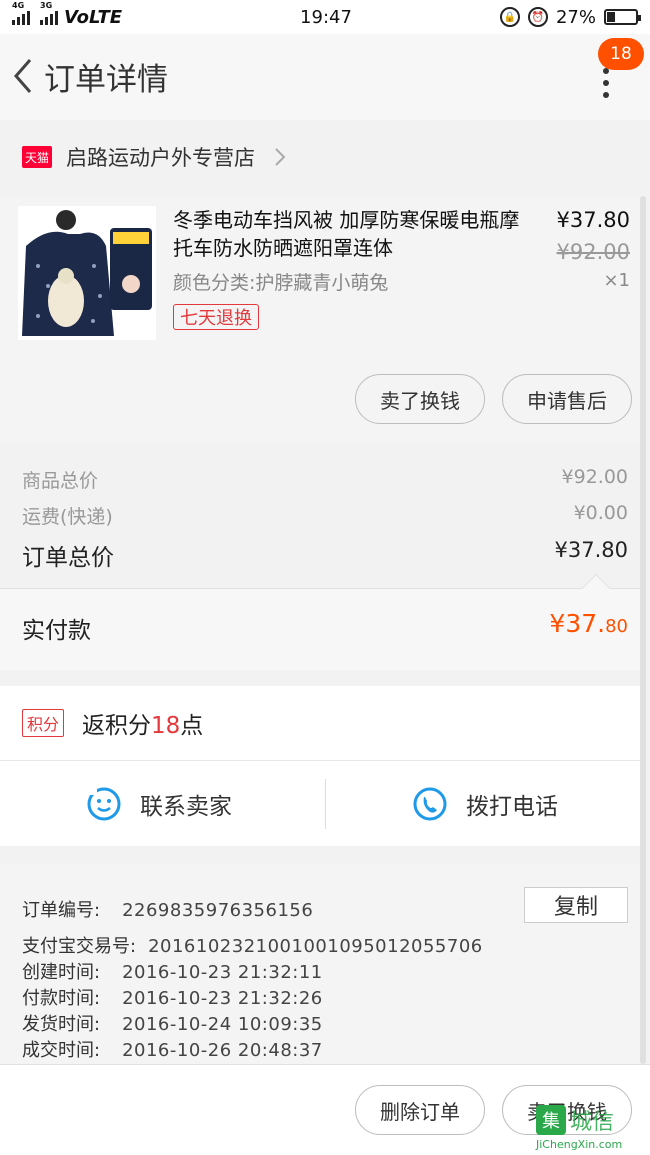  Describe the element at coordinates (622, 17) in the screenshot. I see `battery-icon` at that location.